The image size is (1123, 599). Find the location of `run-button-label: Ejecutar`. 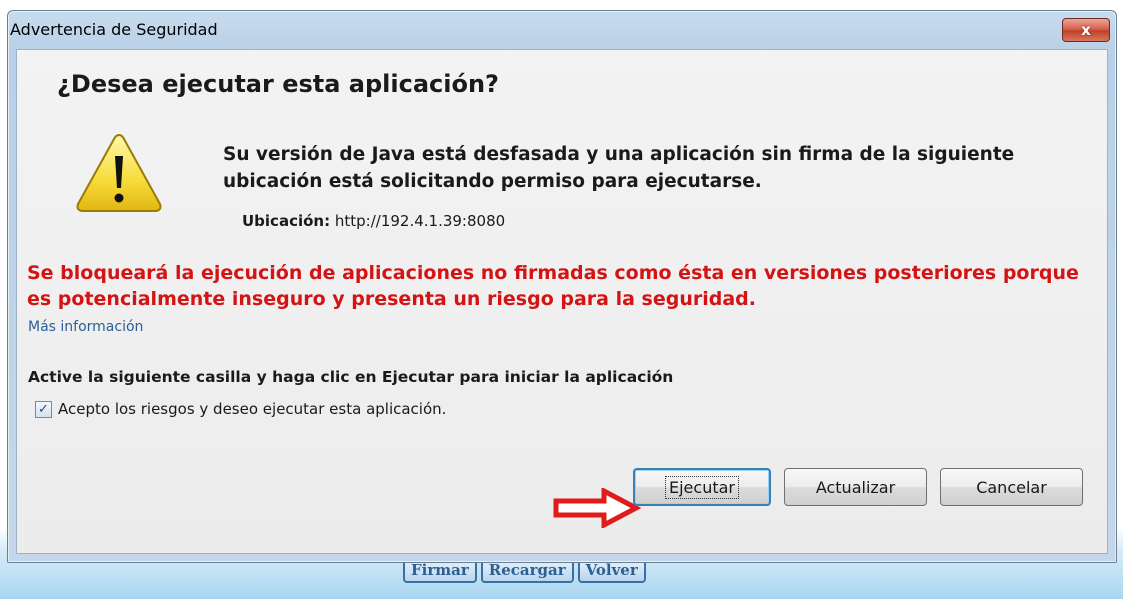

run-button-label: Ejecutar is located at coordinates (702, 487).